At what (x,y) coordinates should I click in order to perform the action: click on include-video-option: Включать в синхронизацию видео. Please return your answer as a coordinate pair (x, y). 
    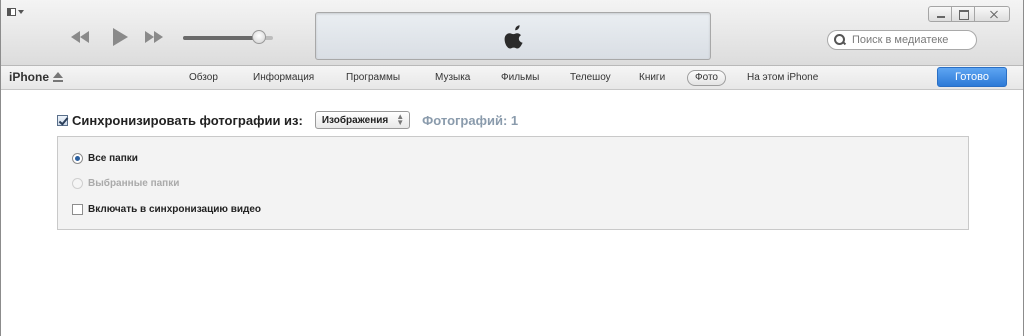
    Looking at the image, I should click on (166, 209).